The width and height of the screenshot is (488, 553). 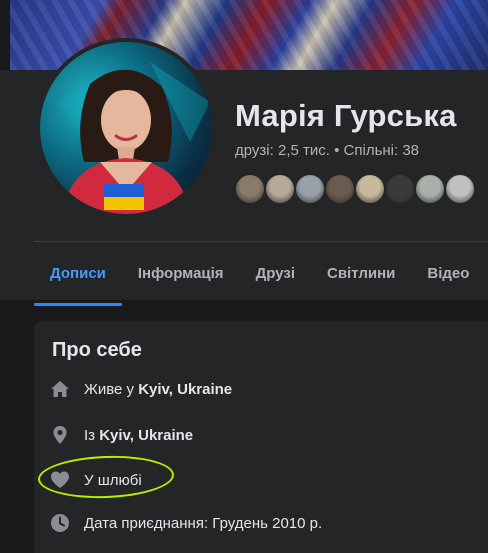 What do you see at coordinates (261, 241) in the screenshot?
I see `header-divider` at bounding box center [261, 241].